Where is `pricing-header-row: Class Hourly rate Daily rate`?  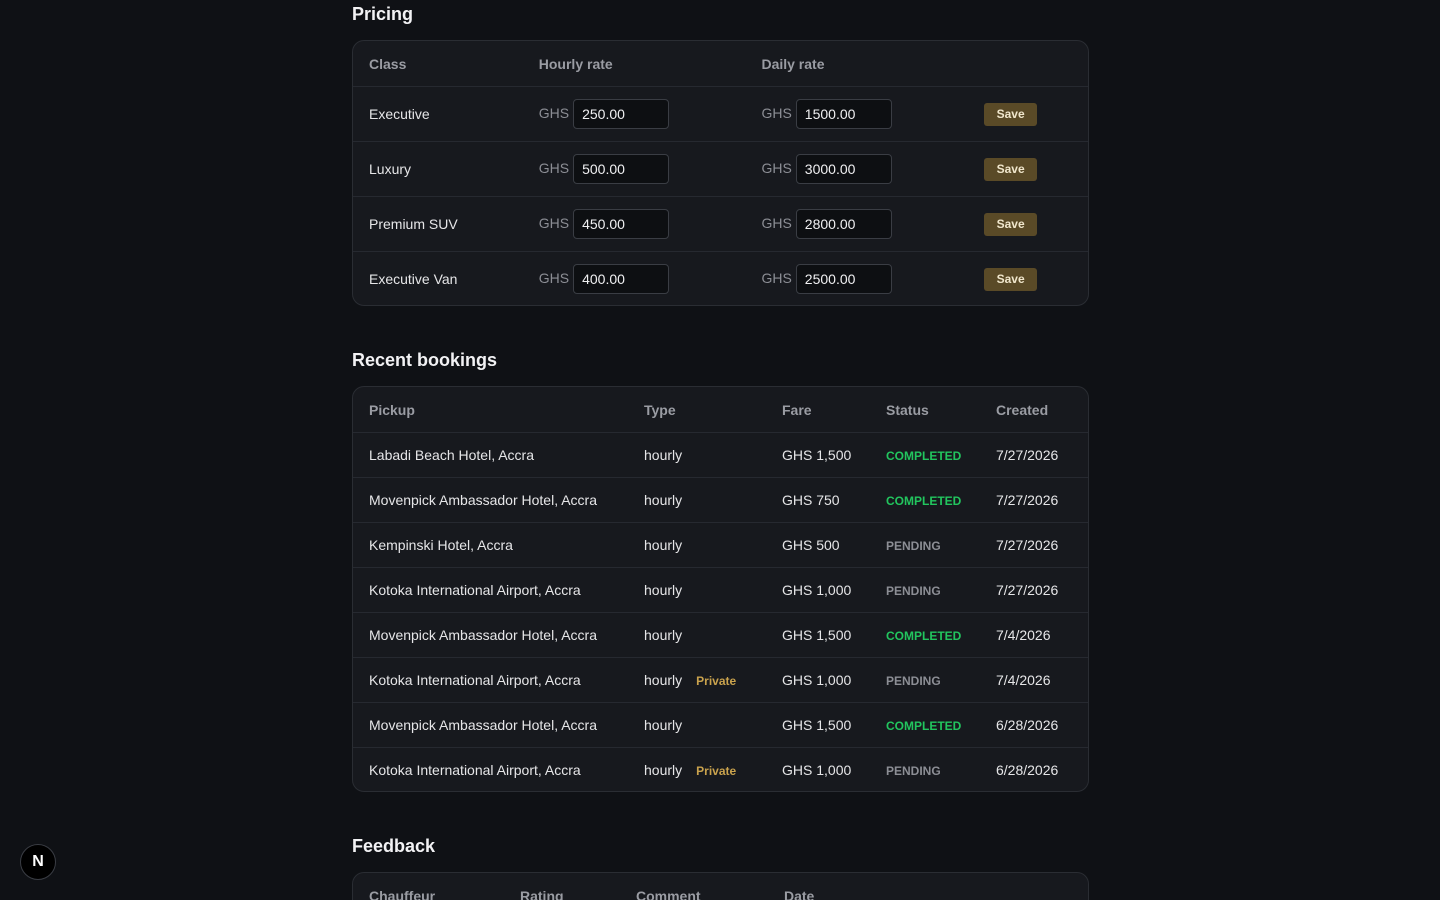
pricing-header-row: Class Hourly rate Daily rate is located at coordinates (720, 63).